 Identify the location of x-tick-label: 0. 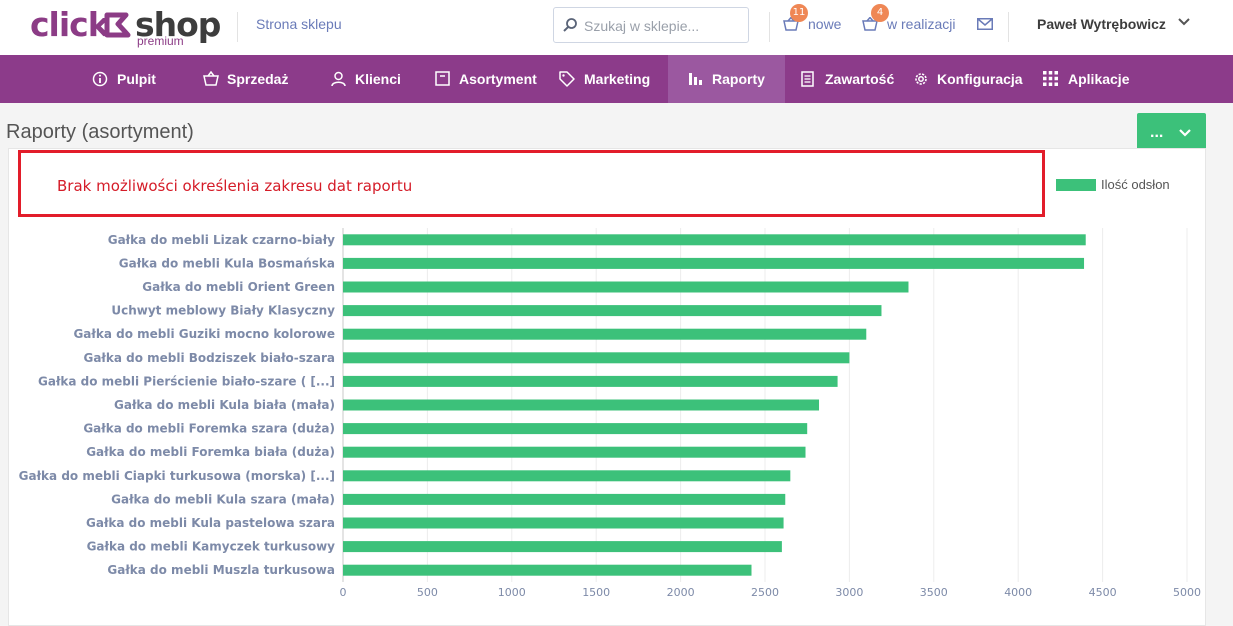
(343, 592).